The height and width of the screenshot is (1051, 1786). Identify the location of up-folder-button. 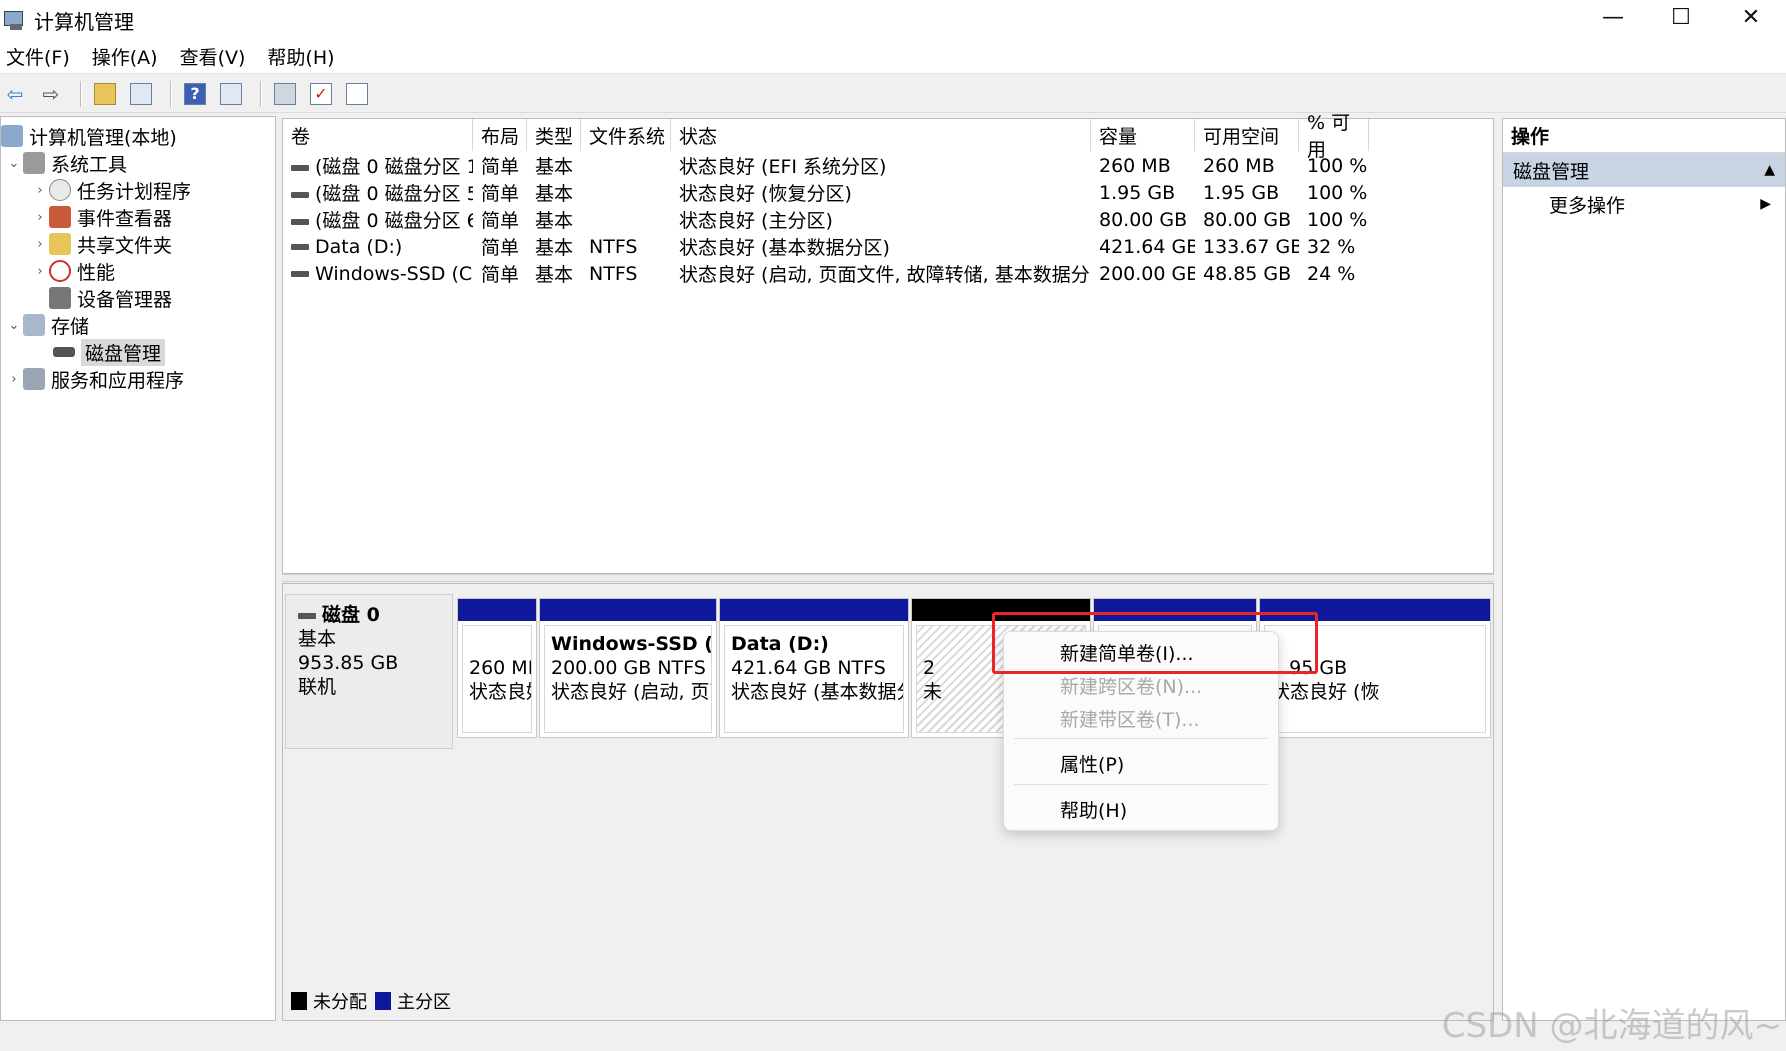
(105, 94).